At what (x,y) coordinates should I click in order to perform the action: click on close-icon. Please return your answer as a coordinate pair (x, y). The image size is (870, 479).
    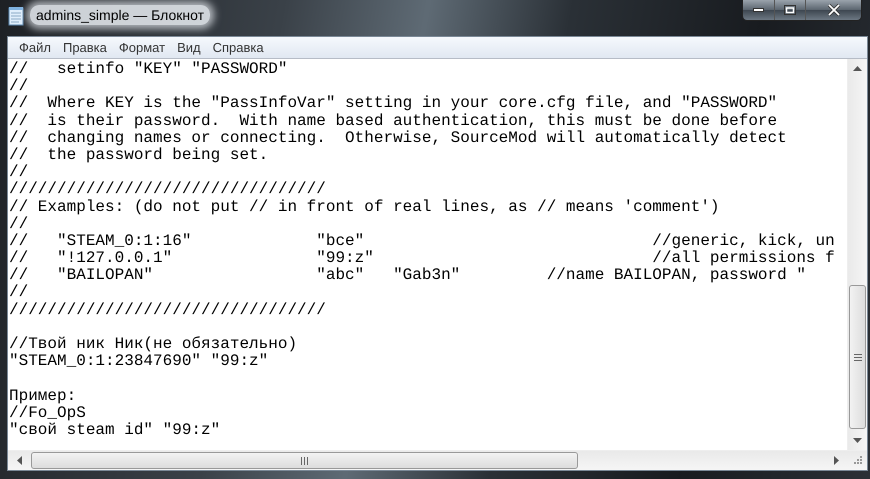
    Looking at the image, I should click on (833, 10).